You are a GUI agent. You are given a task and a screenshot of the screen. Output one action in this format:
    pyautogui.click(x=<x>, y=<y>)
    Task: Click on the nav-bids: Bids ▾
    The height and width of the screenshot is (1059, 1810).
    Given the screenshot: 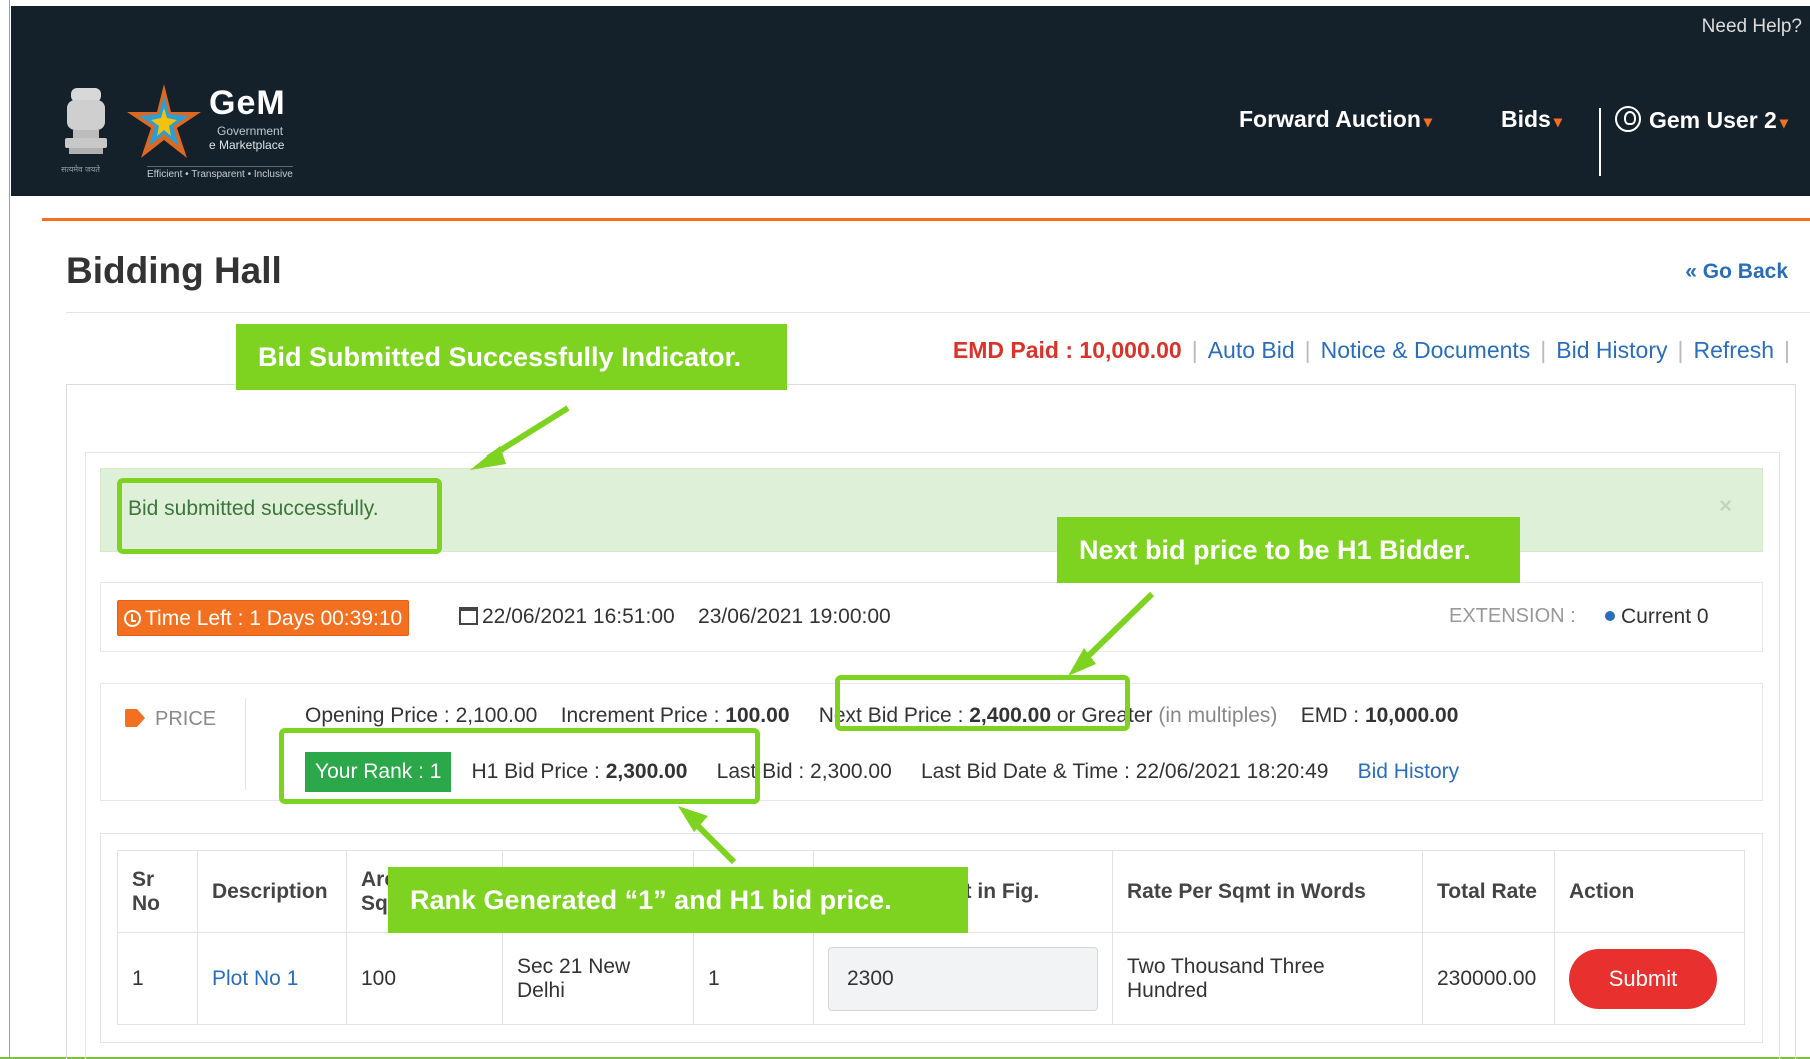 What is the action you would take?
    pyautogui.click(x=1531, y=119)
    